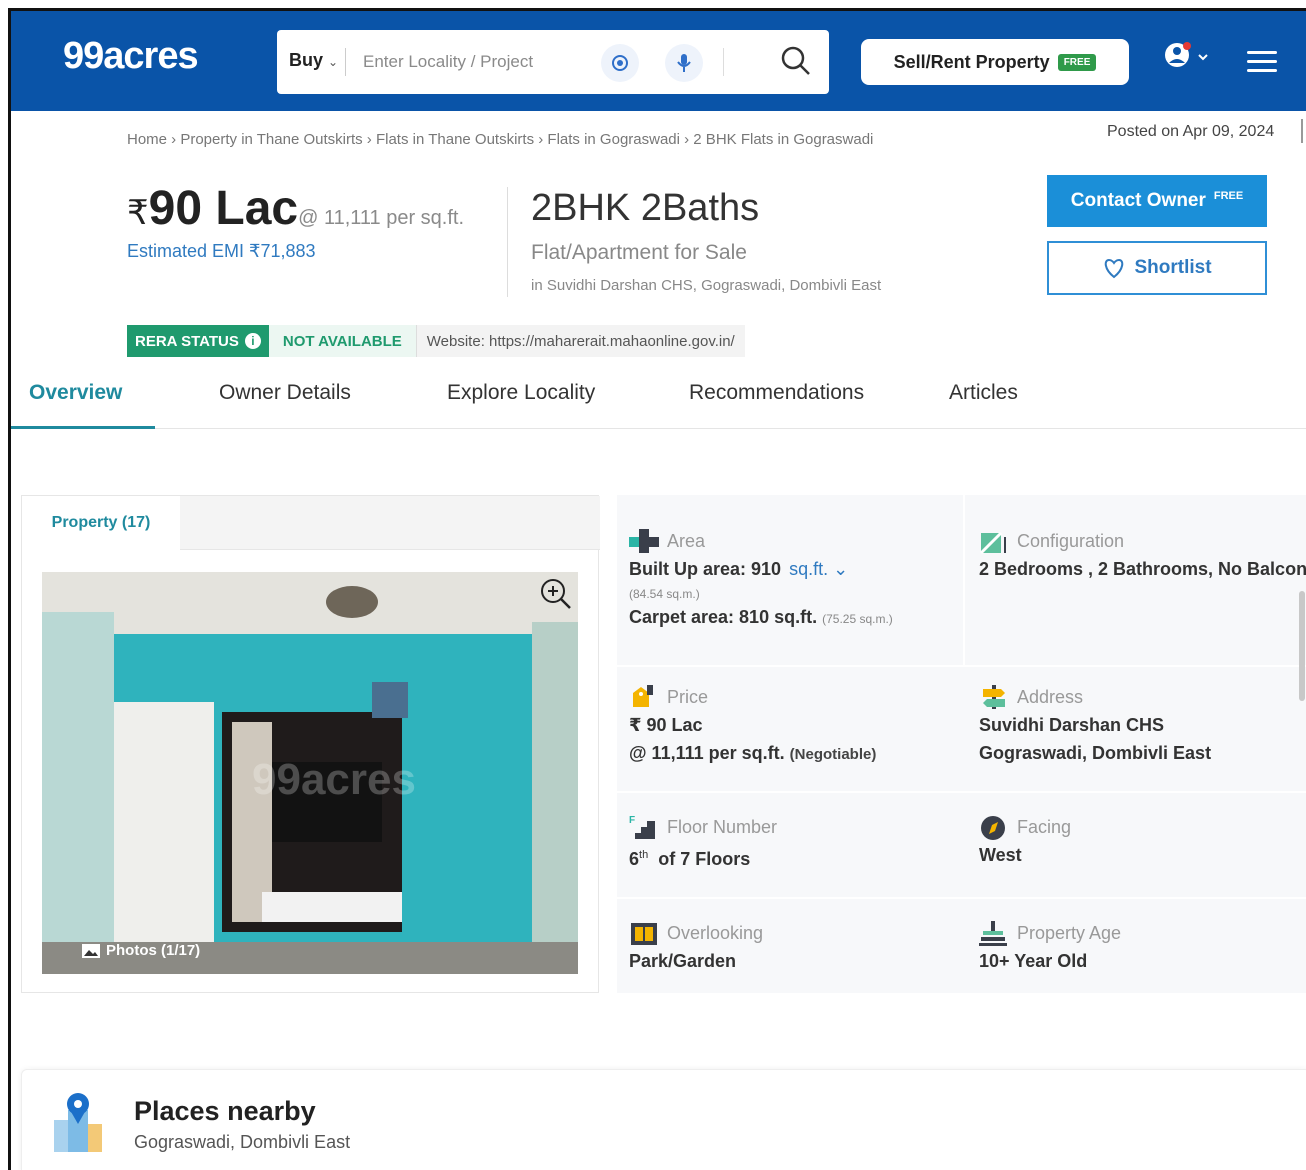  Describe the element at coordinates (722, 826) in the screenshot. I see `floor-label: Floor Number` at that location.